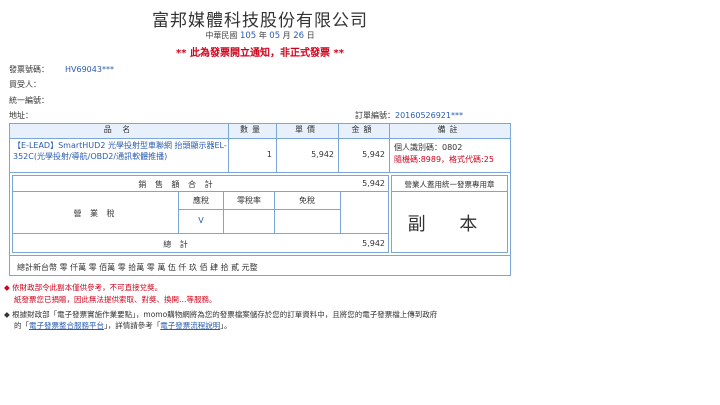  What do you see at coordinates (115, 299) in the screenshot?
I see `footer-note-2: 紙發票您已捐贈，因此無法提供索取、對獎、換開…等服務。` at bounding box center [115, 299].